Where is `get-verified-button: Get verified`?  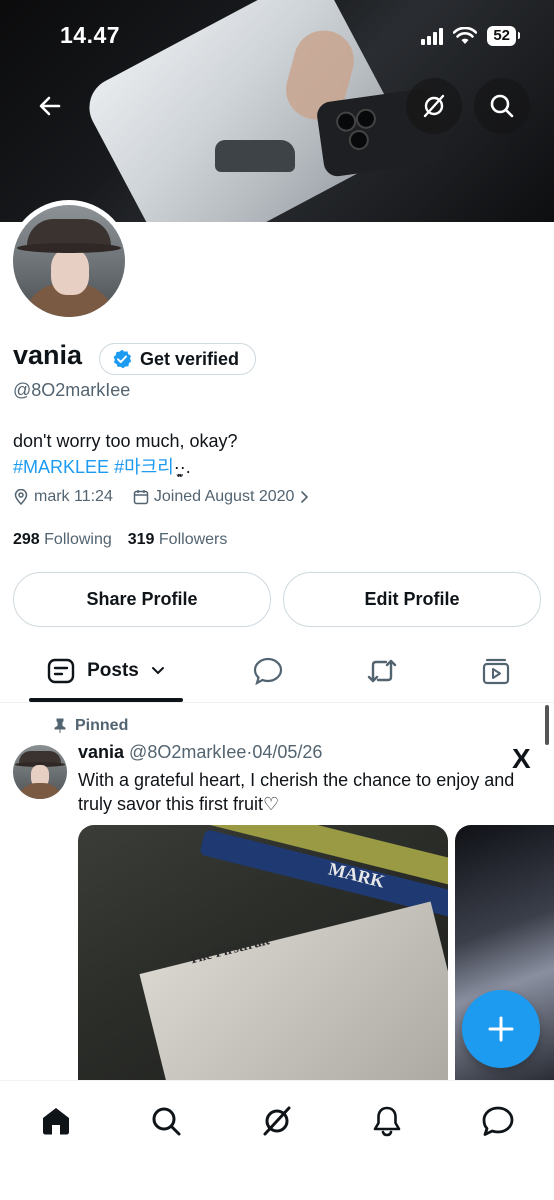
get-verified-button: Get verified is located at coordinates (178, 359).